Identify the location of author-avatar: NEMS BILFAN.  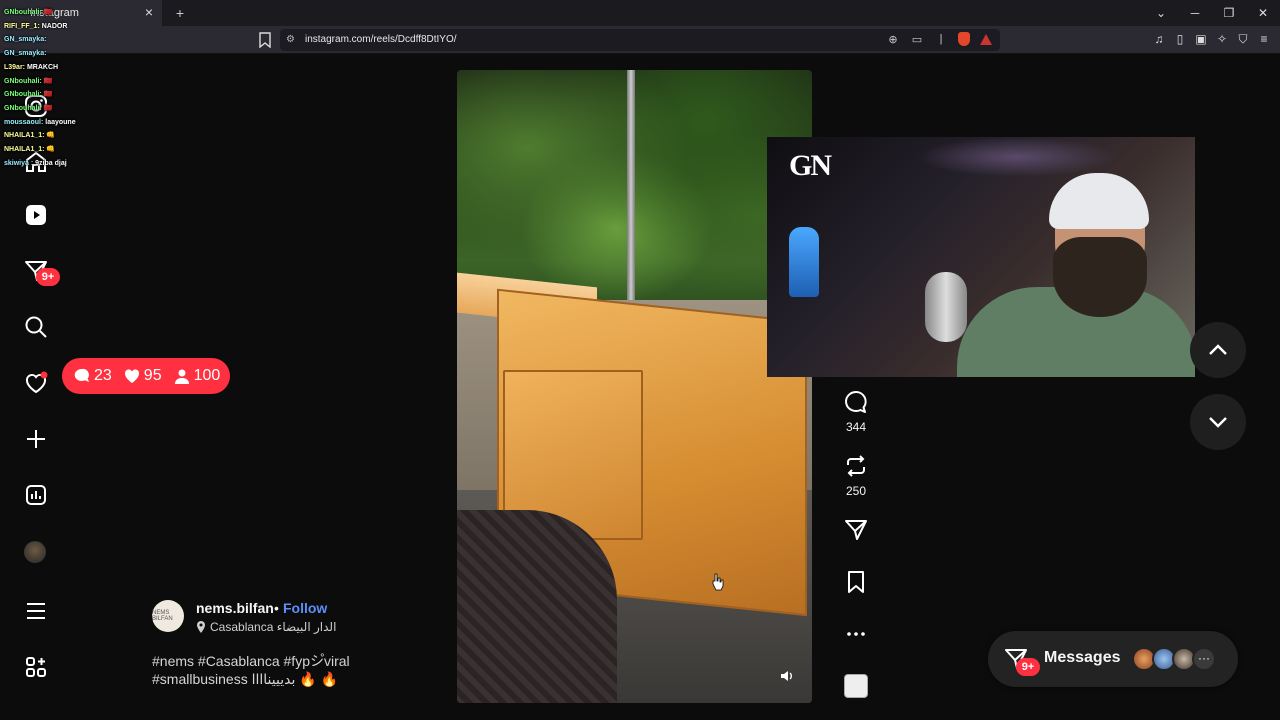
(168, 616).